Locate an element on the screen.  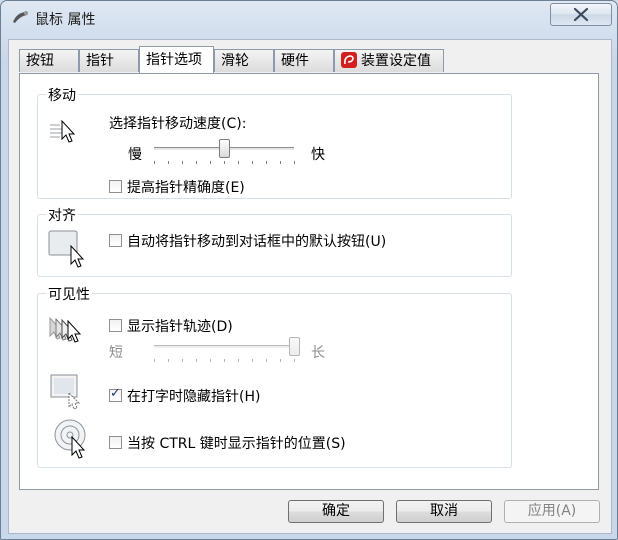
enhance-precision-label: 提高指针精确度(E) is located at coordinates (186, 187).